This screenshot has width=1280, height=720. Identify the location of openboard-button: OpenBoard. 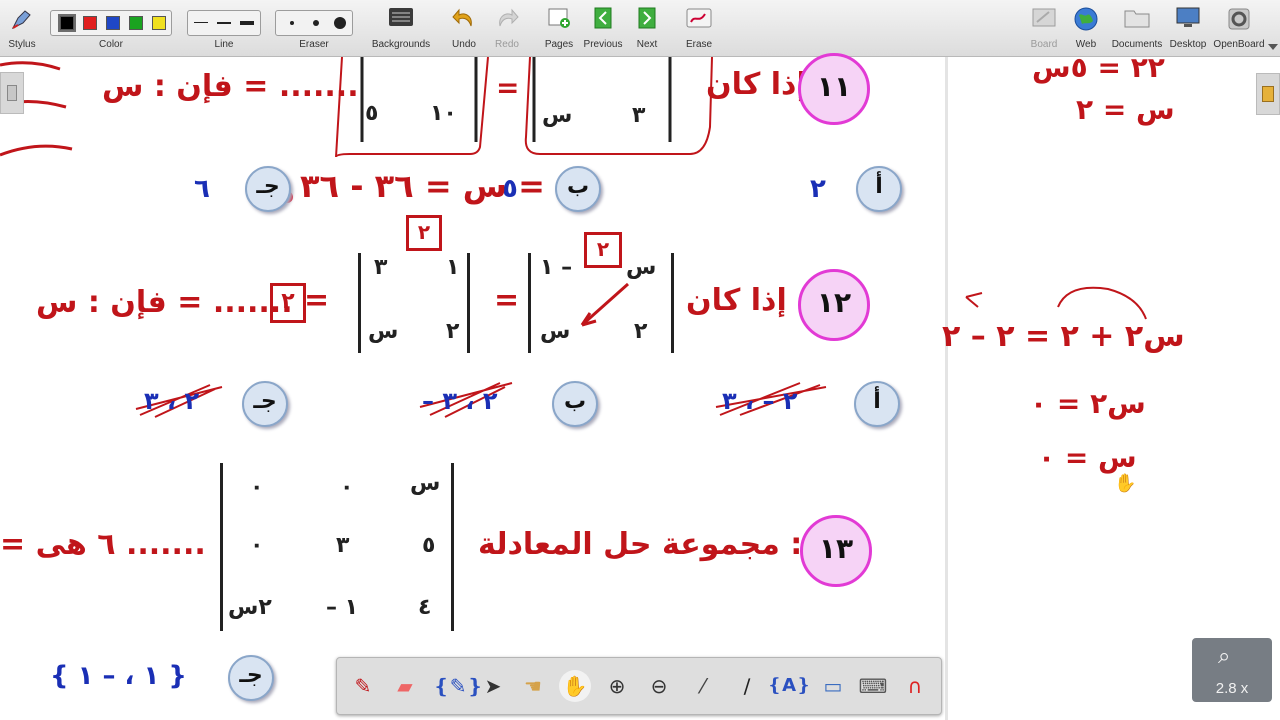
(1239, 28).